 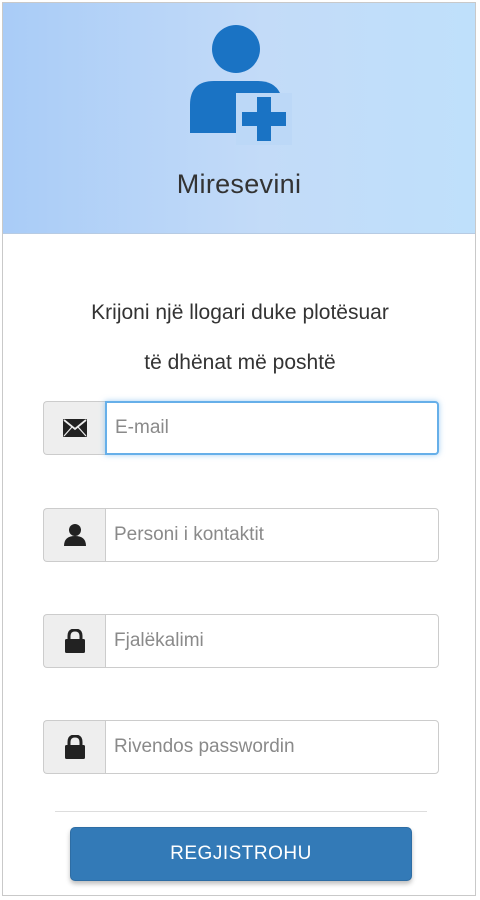 What do you see at coordinates (74, 428) in the screenshot?
I see `envelope-icon` at bounding box center [74, 428].